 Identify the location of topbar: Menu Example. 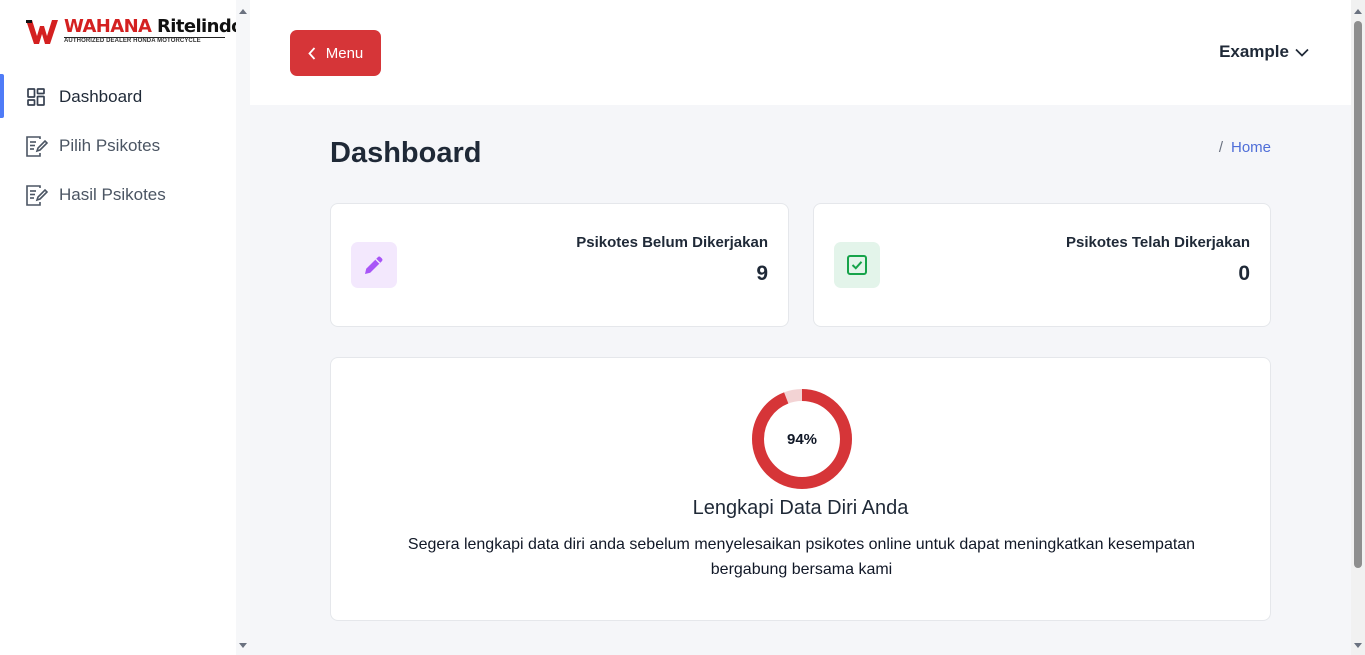
(800, 52).